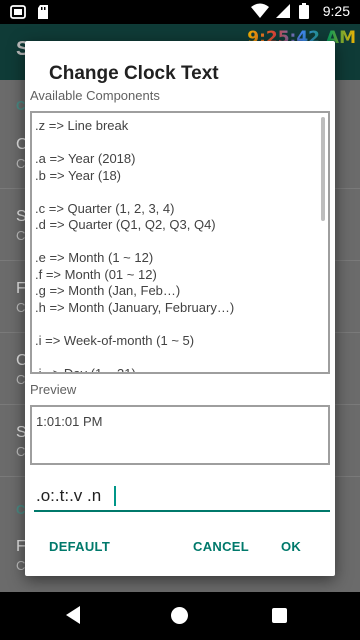 The width and height of the screenshot is (360, 640). I want to click on components-label: Available Components, so click(95, 95).